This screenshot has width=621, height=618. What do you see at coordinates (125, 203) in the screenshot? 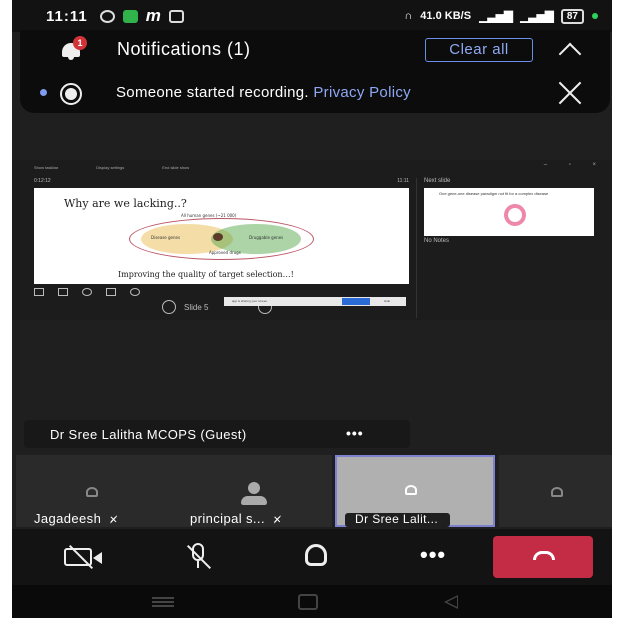
I see `slide-title: Why are we lacking..?` at bounding box center [125, 203].